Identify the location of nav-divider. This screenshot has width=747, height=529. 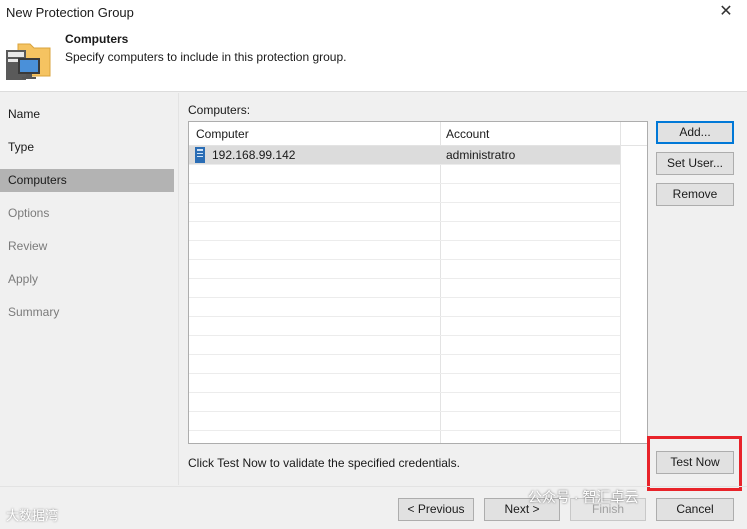
(178, 289).